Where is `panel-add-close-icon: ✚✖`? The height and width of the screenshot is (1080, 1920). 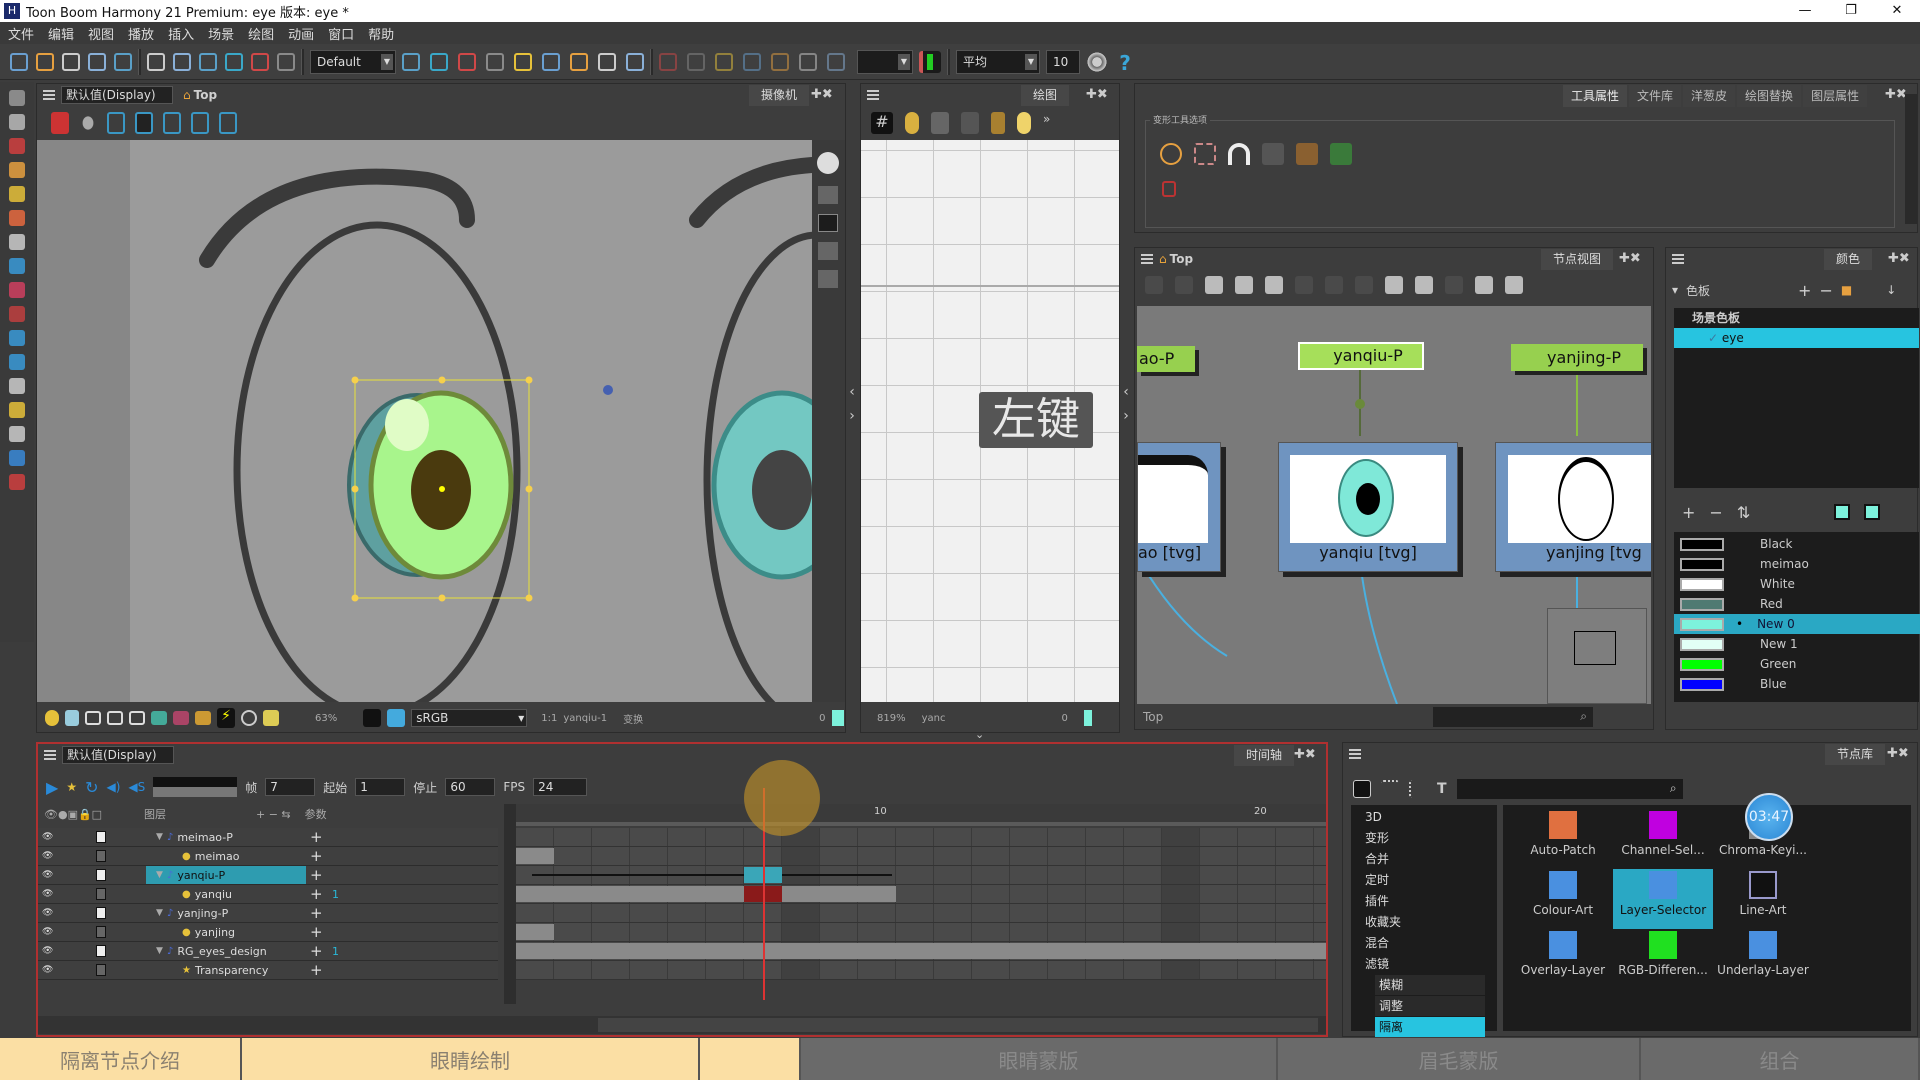 panel-add-close-icon: ✚✖ is located at coordinates (1896, 94).